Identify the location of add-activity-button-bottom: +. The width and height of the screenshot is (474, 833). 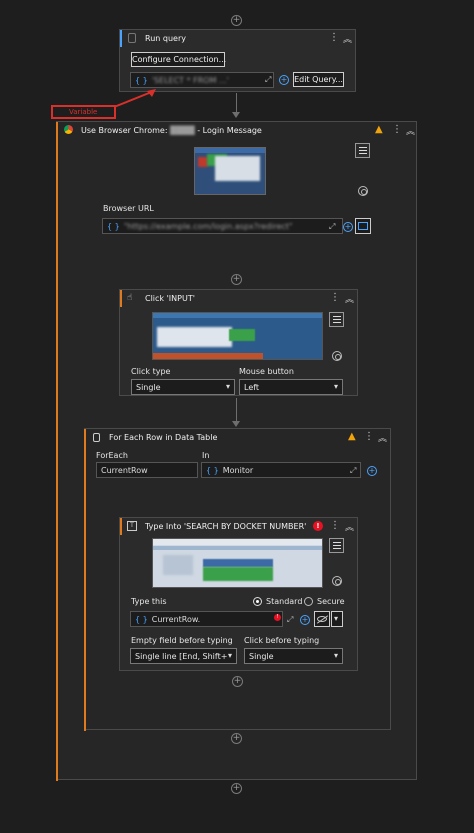
(236, 788).